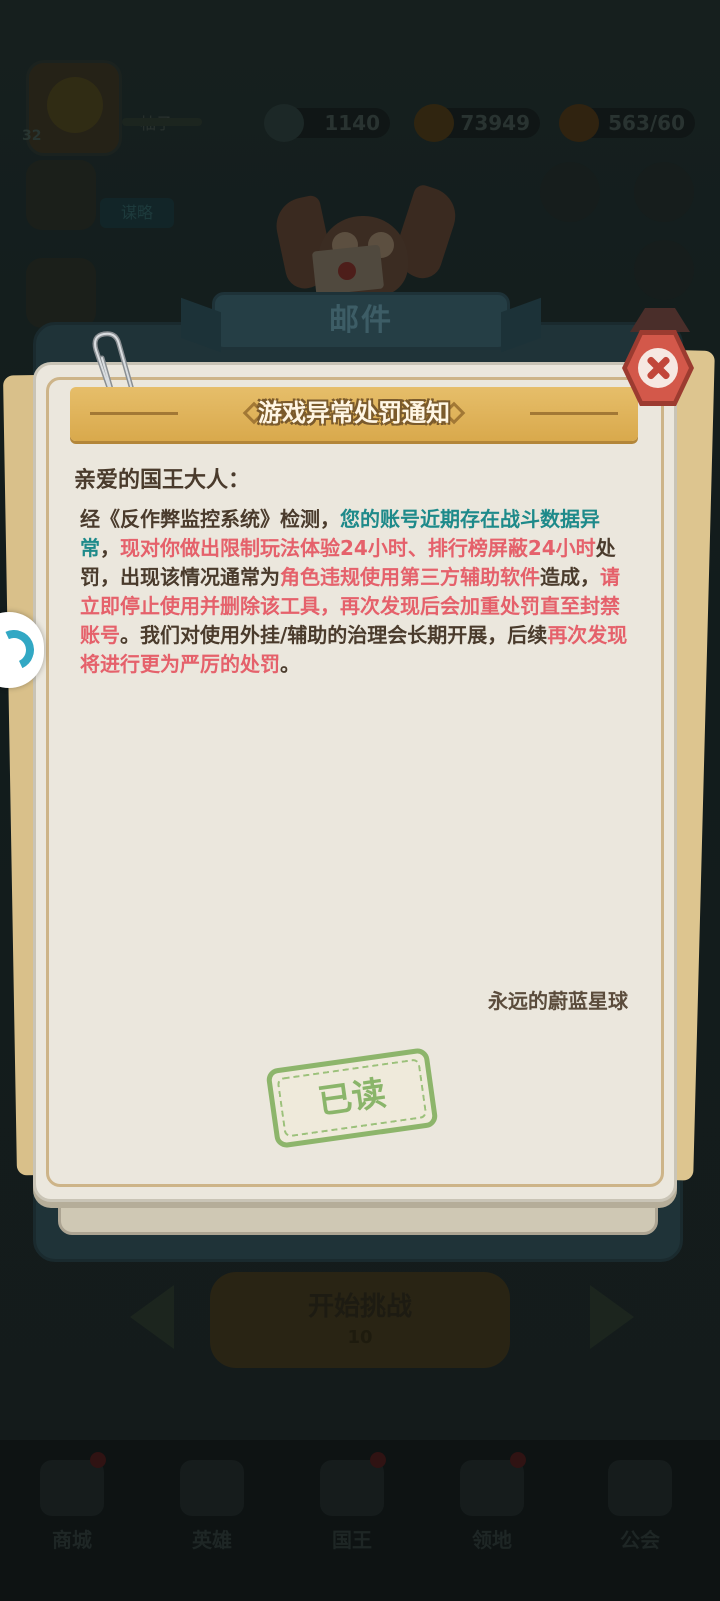 This screenshot has height=1601, width=720. Describe the element at coordinates (162, 480) in the screenshot. I see `mail-greeting: 亲爱的国王大人：` at that location.